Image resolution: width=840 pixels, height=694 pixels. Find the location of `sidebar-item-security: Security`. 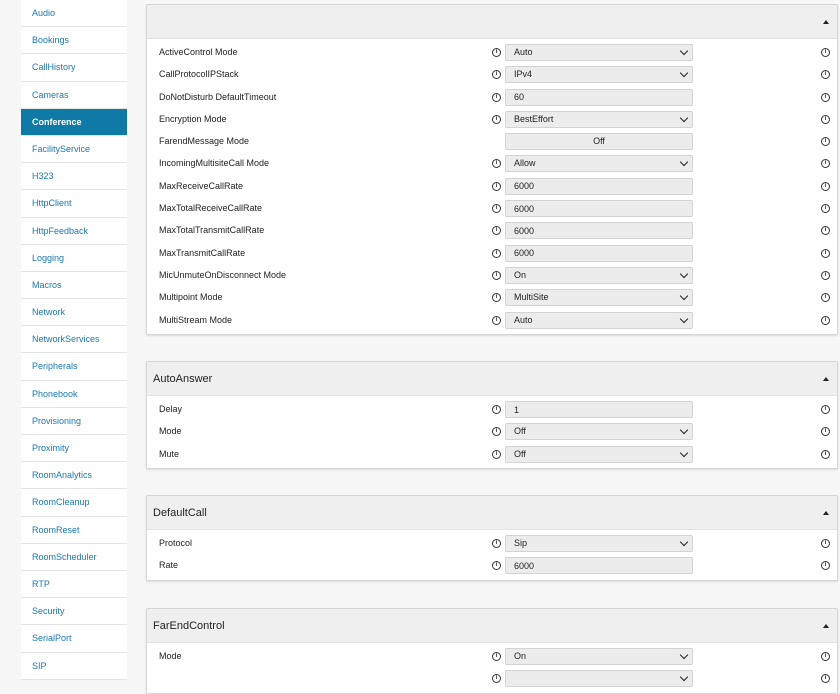

sidebar-item-security: Security is located at coordinates (74, 612).